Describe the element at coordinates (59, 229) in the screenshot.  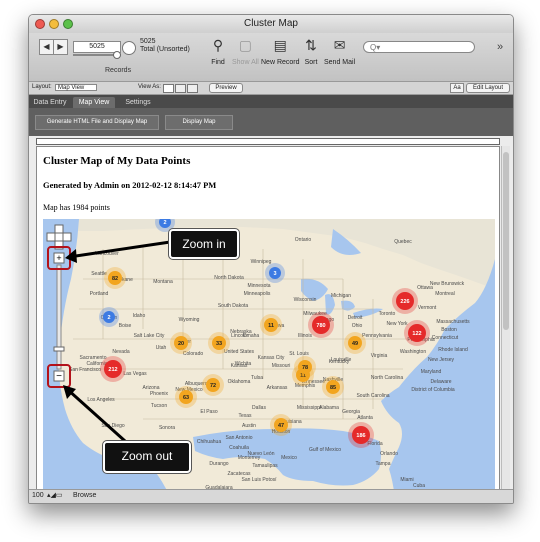
I see `pan-up-button` at that location.